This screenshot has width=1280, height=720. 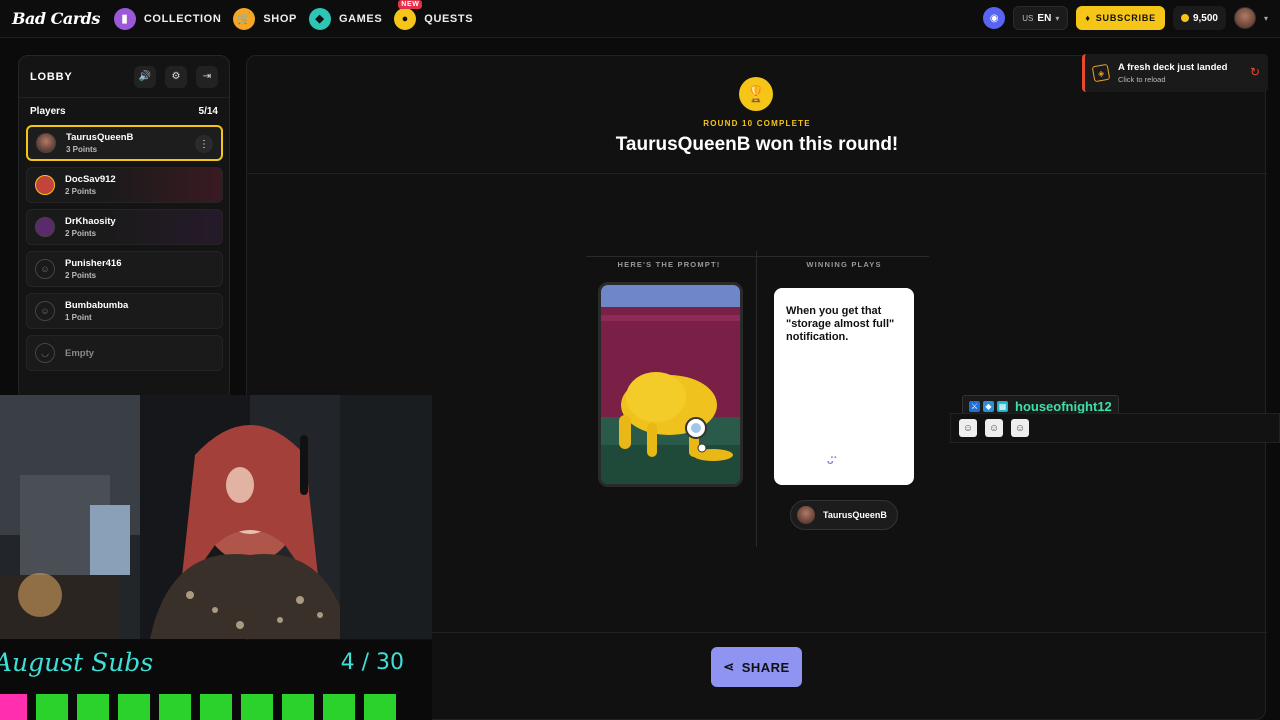 What do you see at coordinates (45, 353) in the screenshot?
I see `empty-seat-icon: ◡` at bounding box center [45, 353].